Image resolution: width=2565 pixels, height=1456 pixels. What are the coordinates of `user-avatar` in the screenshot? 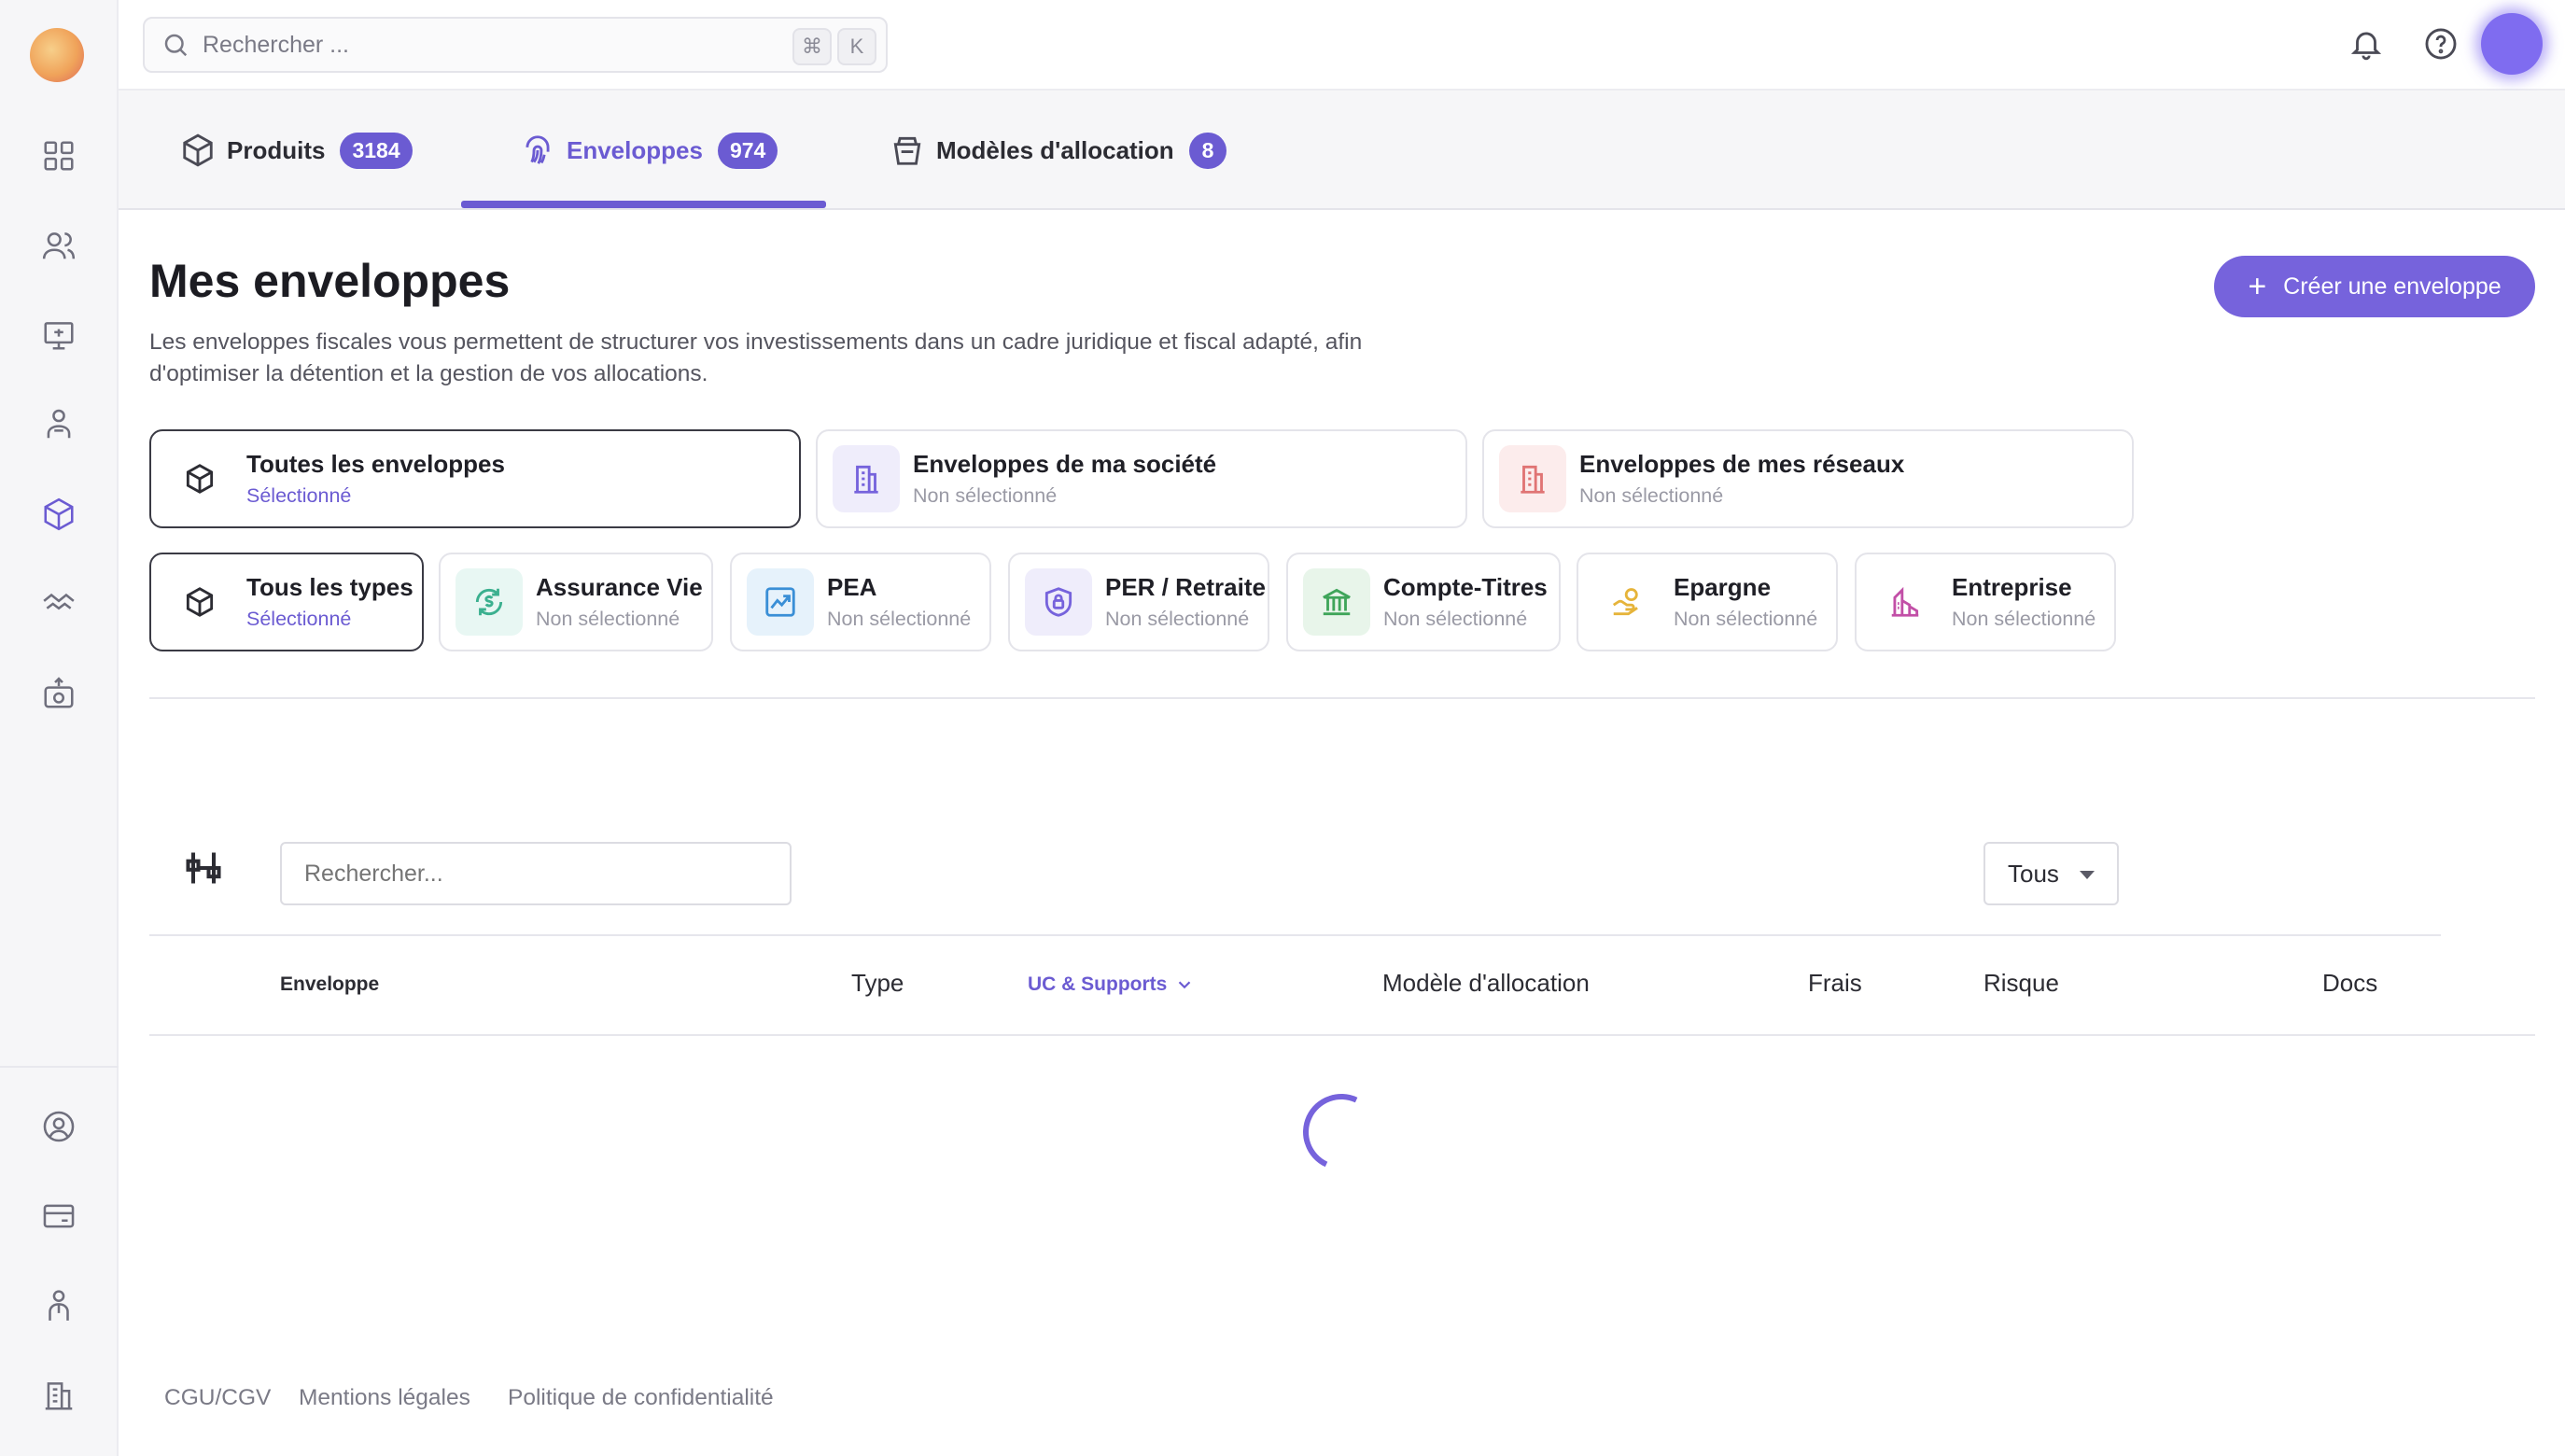 It's located at (2512, 44).